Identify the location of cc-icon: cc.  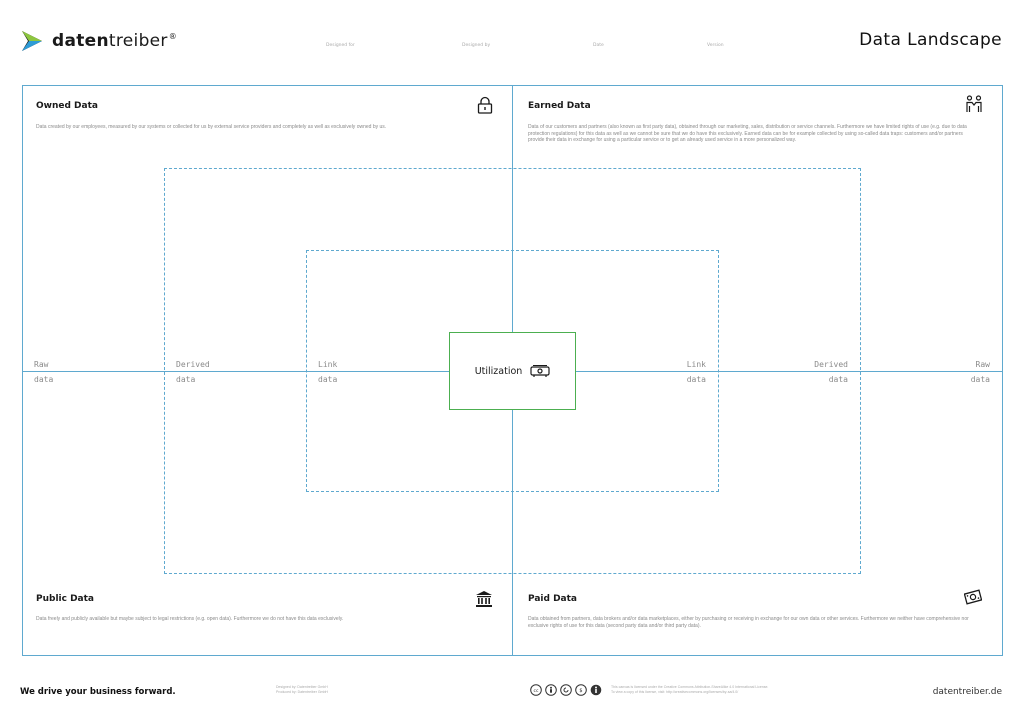
(536, 690).